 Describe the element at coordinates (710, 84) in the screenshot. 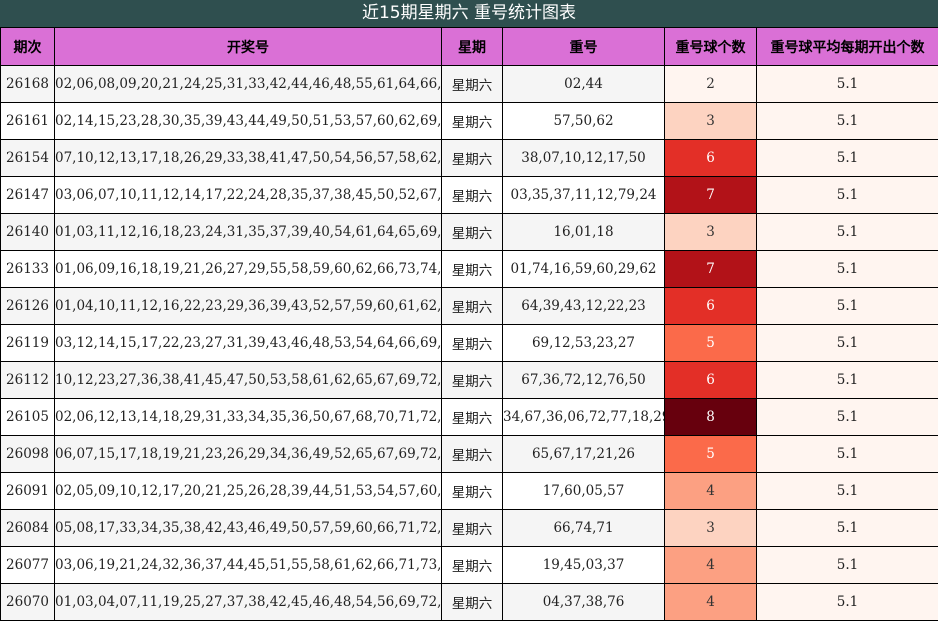

I see `cell-count: 2` at that location.